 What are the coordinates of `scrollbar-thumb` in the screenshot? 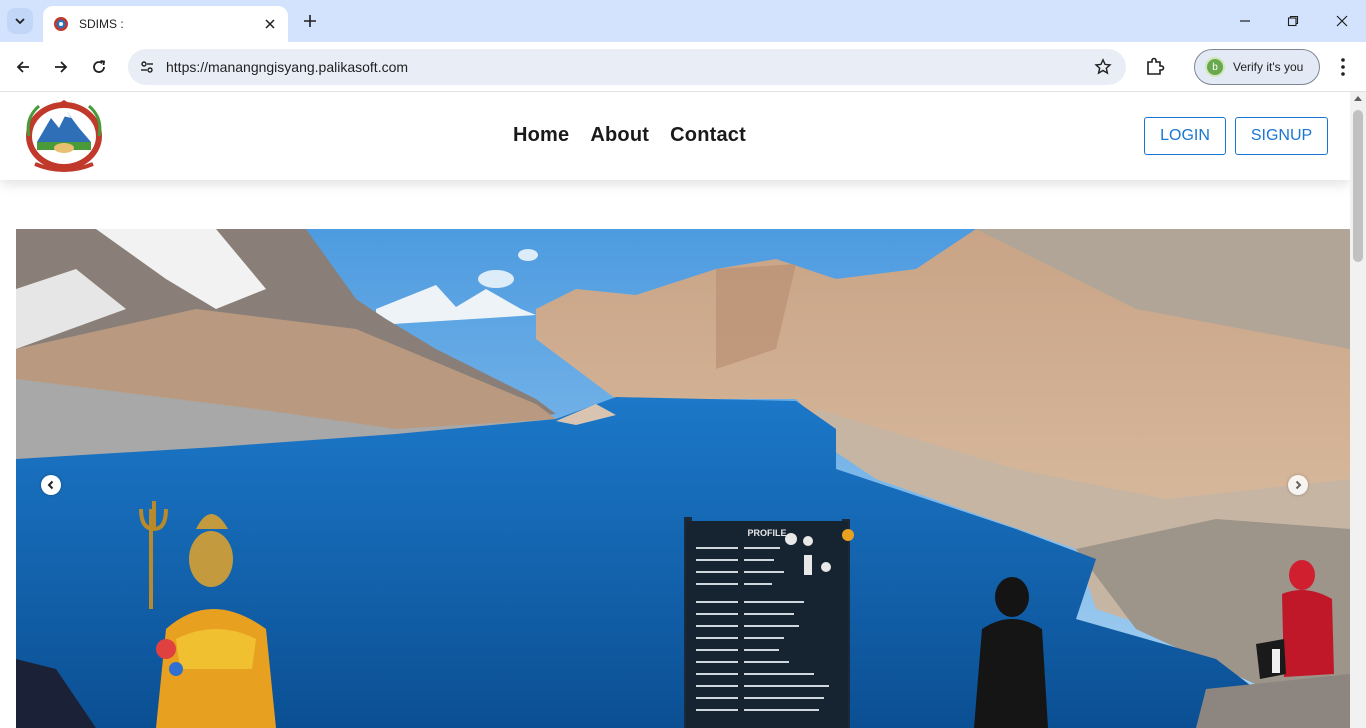 It's located at (1358, 186).